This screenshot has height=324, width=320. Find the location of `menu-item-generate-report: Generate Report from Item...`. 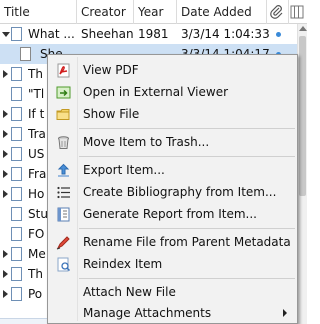

menu-item-generate-report: Generate Report from Item... is located at coordinates (172, 214).